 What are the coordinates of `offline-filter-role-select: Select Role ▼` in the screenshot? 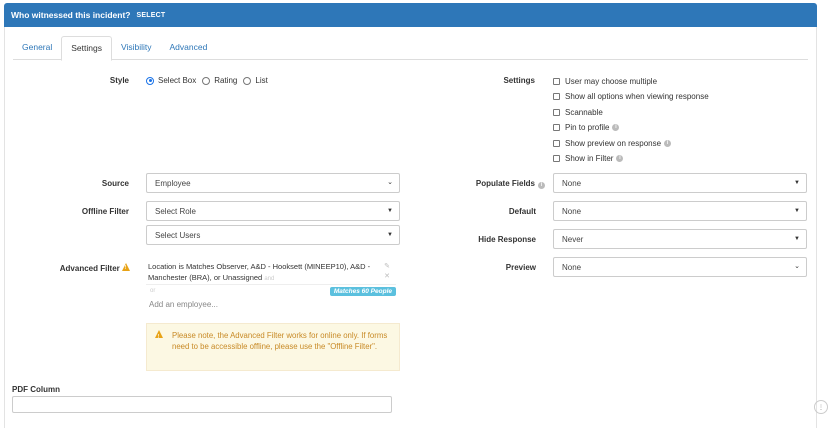 It's located at (273, 211).